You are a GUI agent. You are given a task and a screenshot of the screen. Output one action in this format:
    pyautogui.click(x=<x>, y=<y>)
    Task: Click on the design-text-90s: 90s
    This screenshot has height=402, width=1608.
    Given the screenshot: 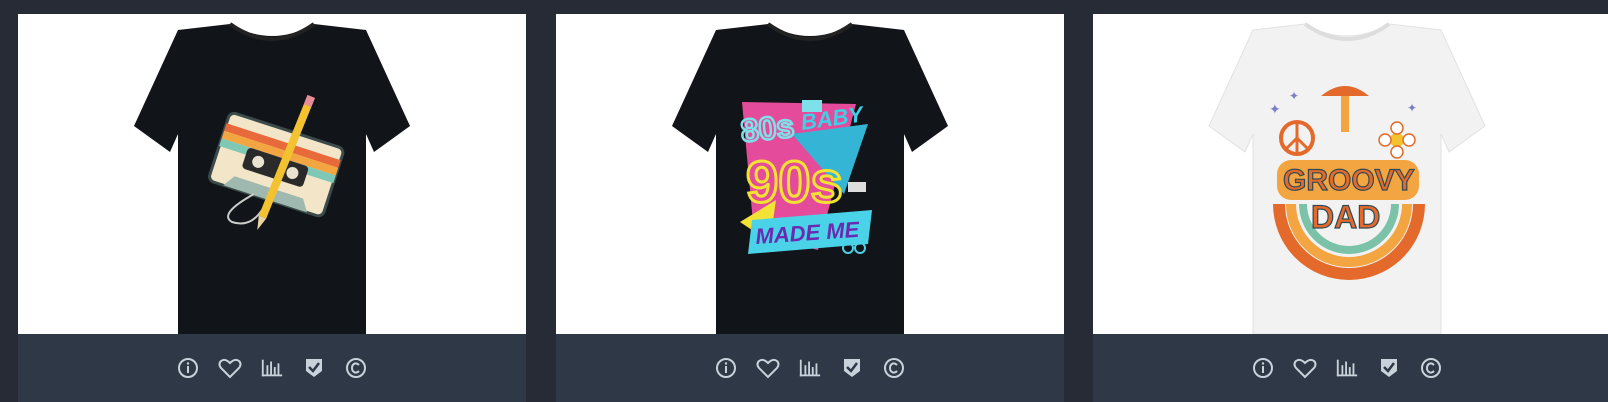 What is the action you would take?
    pyautogui.click(x=794, y=182)
    